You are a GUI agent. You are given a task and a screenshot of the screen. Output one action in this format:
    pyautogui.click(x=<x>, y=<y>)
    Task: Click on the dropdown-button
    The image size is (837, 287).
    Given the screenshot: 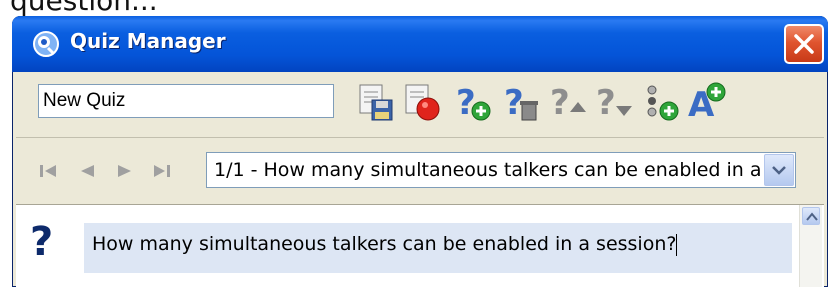 What is the action you would take?
    pyautogui.click(x=779, y=170)
    